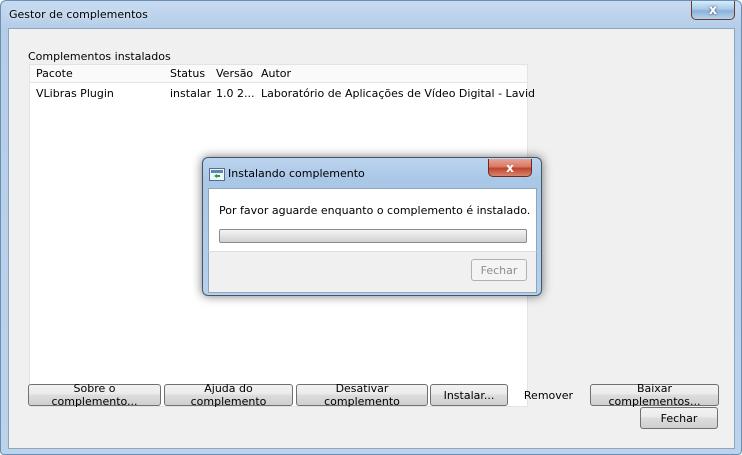  I want to click on dialog-footer: Fechar, so click(372, 272).